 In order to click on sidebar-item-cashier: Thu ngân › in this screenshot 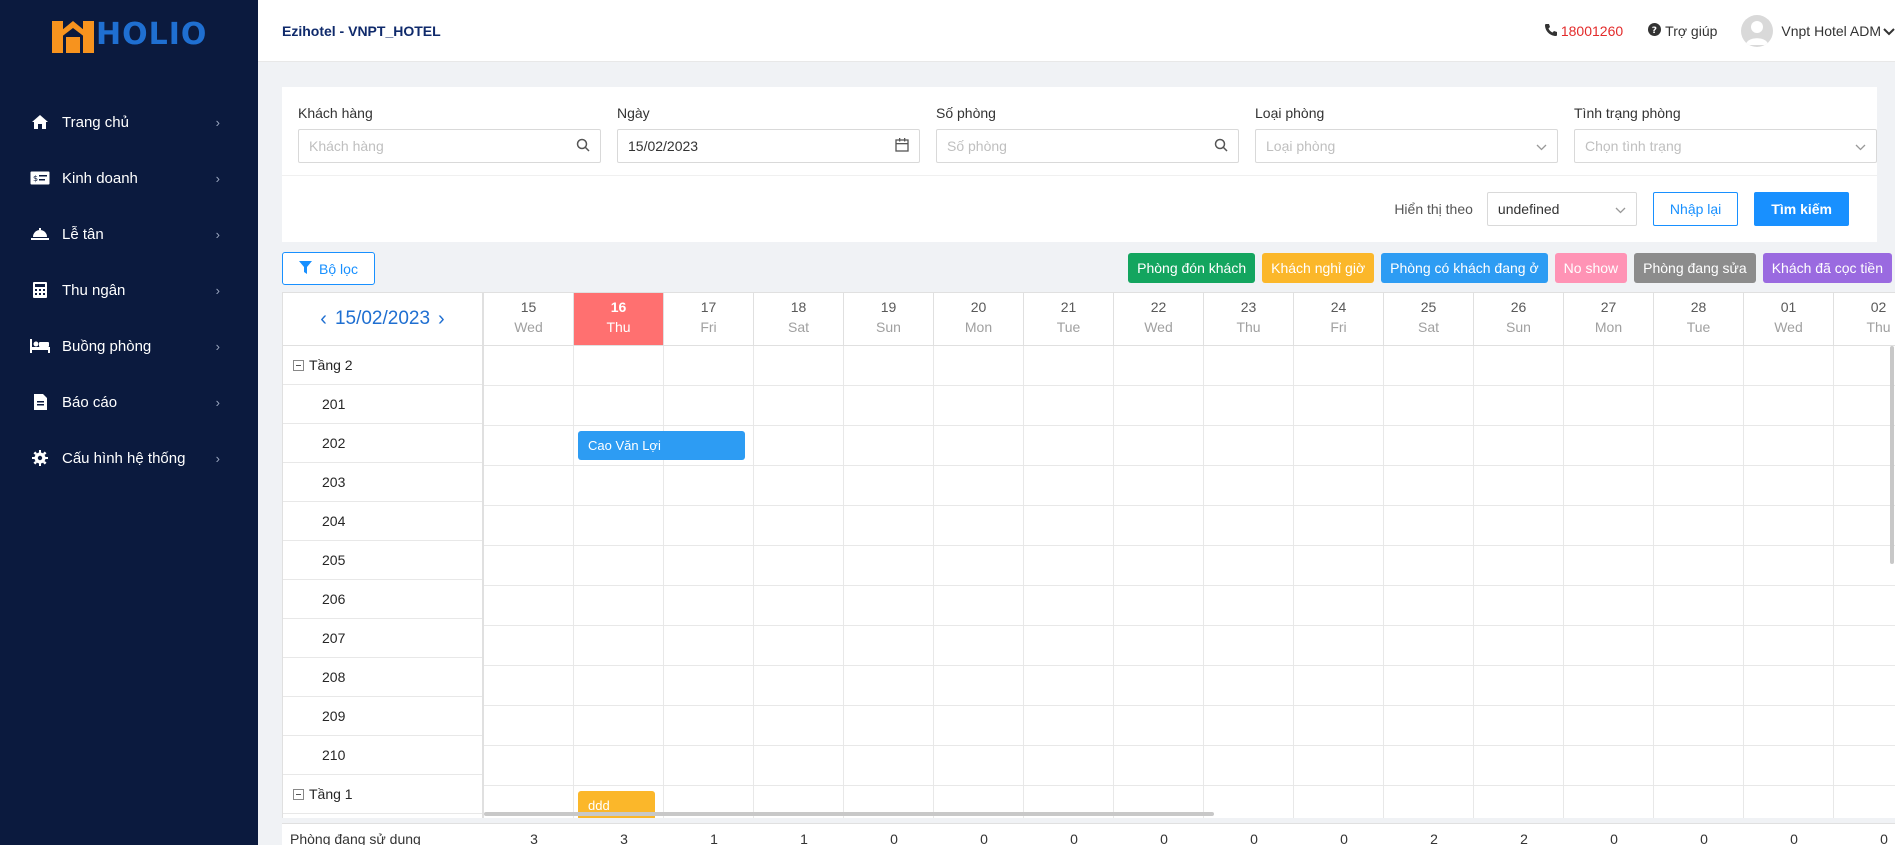, I will do `click(129, 290)`.